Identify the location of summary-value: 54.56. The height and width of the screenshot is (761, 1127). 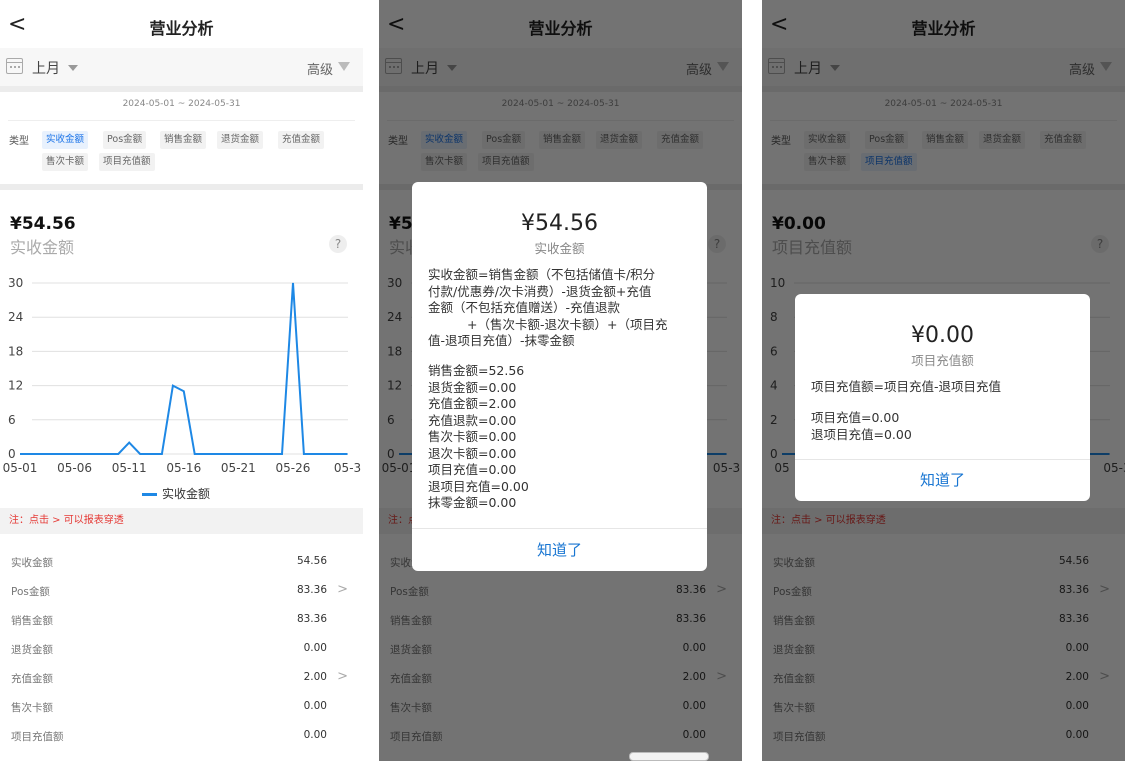
(311, 561).